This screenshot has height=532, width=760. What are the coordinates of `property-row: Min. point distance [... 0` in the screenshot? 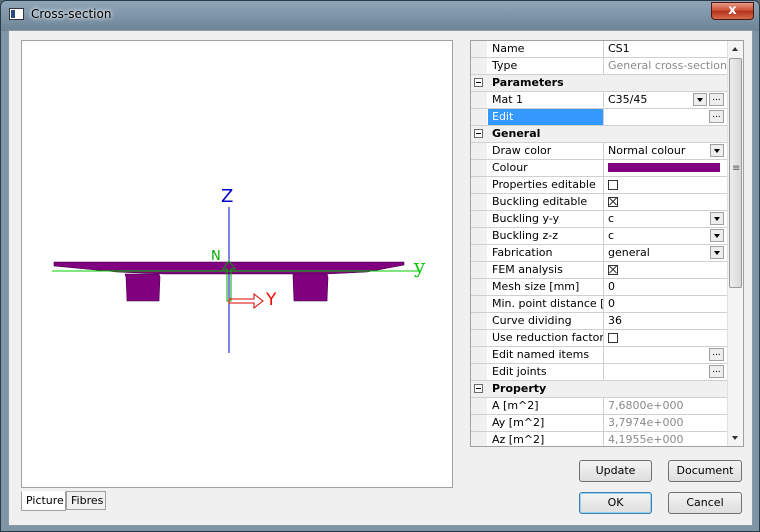 It's located at (599, 304).